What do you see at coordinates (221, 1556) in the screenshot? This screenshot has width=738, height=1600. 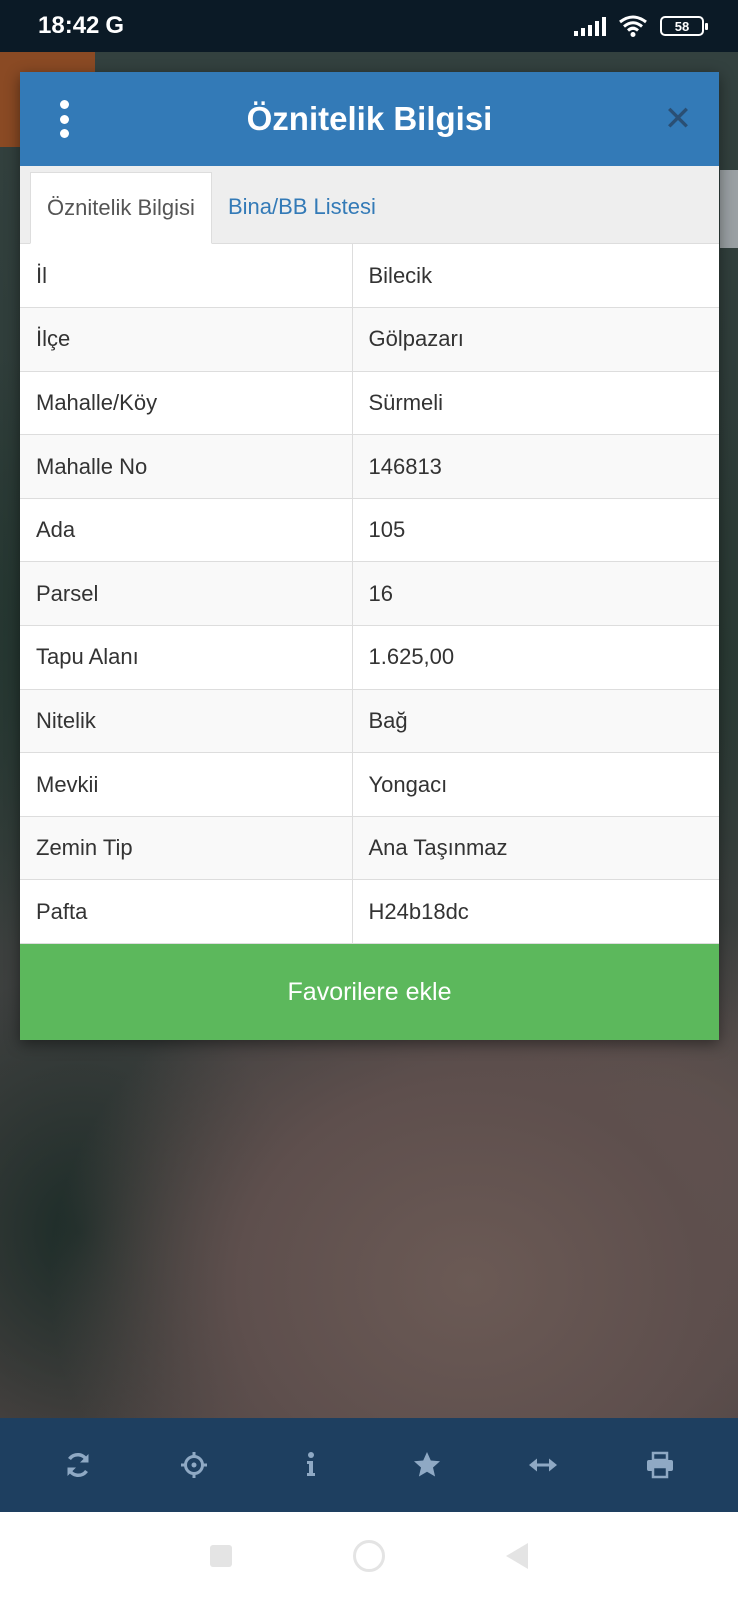 I see `recent-apps-icon` at bounding box center [221, 1556].